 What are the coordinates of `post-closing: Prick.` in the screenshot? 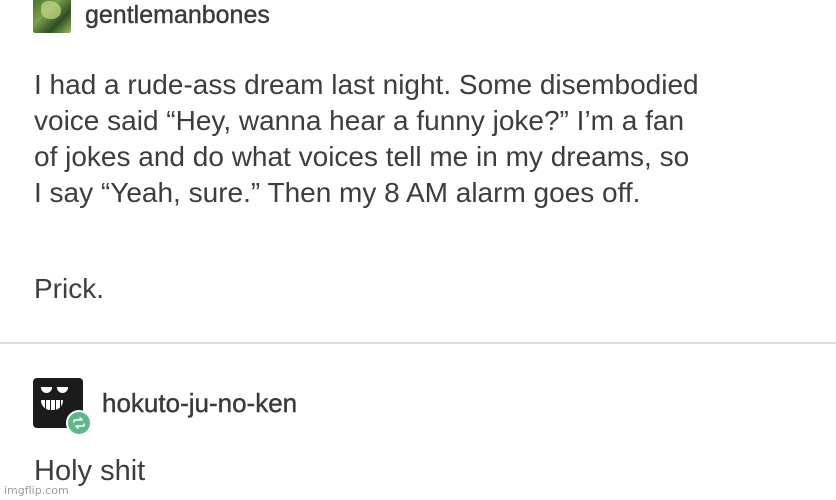 It's located at (69, 288).